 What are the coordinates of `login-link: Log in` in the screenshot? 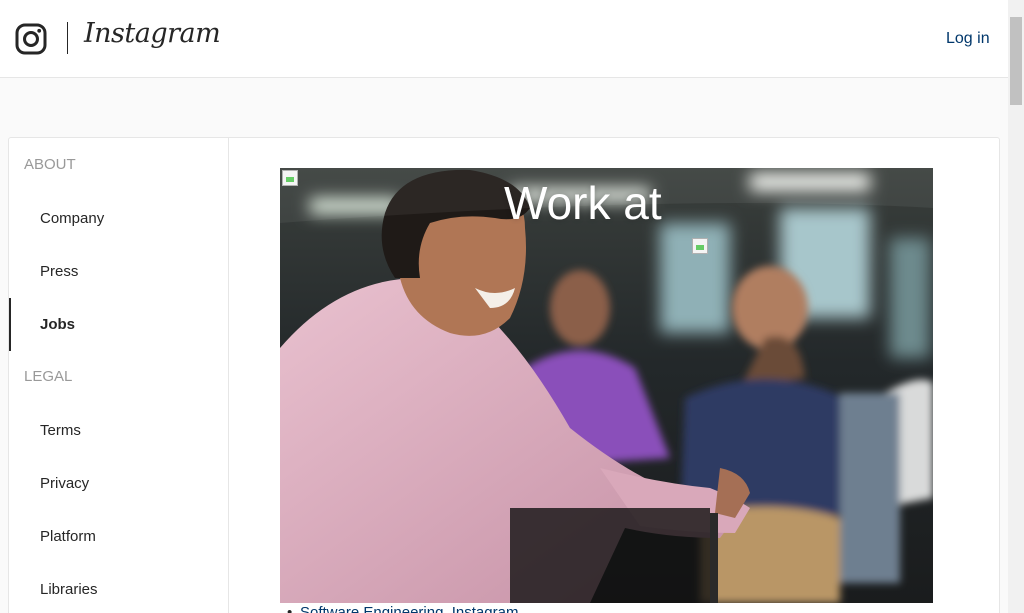 It's located at (968, 39).